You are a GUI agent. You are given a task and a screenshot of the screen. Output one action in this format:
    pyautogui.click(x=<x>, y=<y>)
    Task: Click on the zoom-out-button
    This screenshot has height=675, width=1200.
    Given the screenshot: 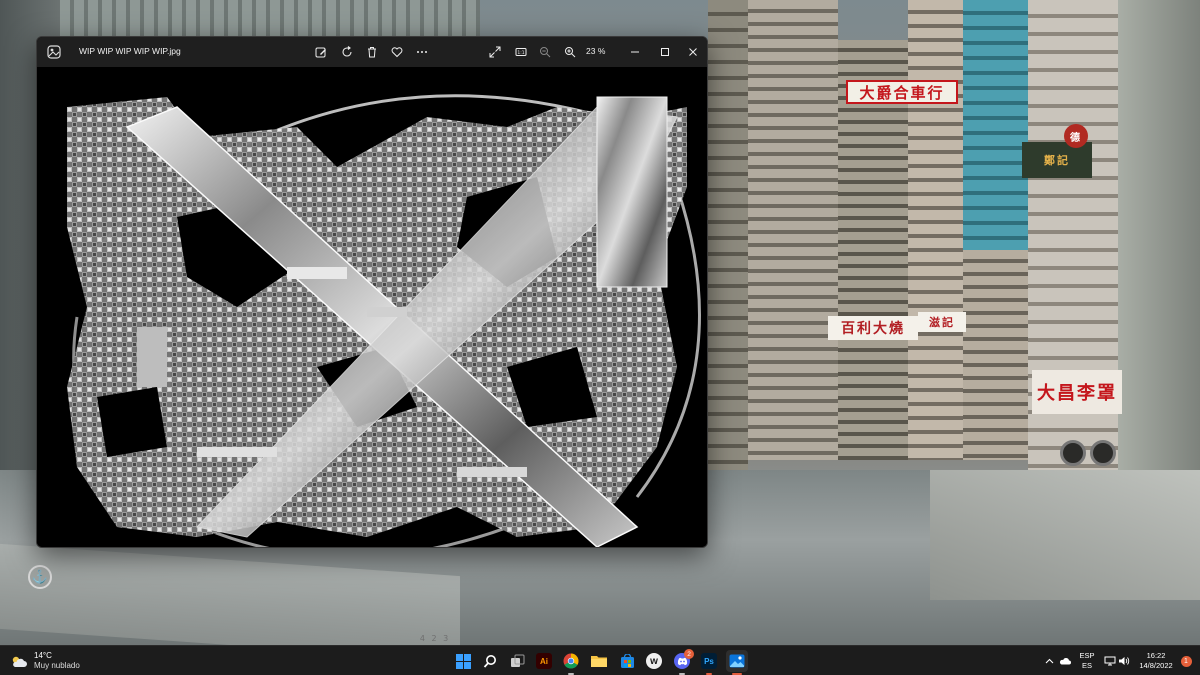 What is the action you would take?
    pyautogui.click(x=545, y=52)
    